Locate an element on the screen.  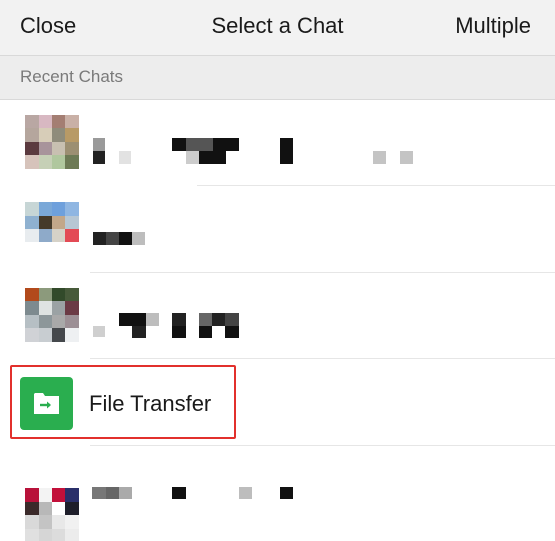
navigation-bar: Close Select a Chat Multiple is located at coordinates (277, 28).